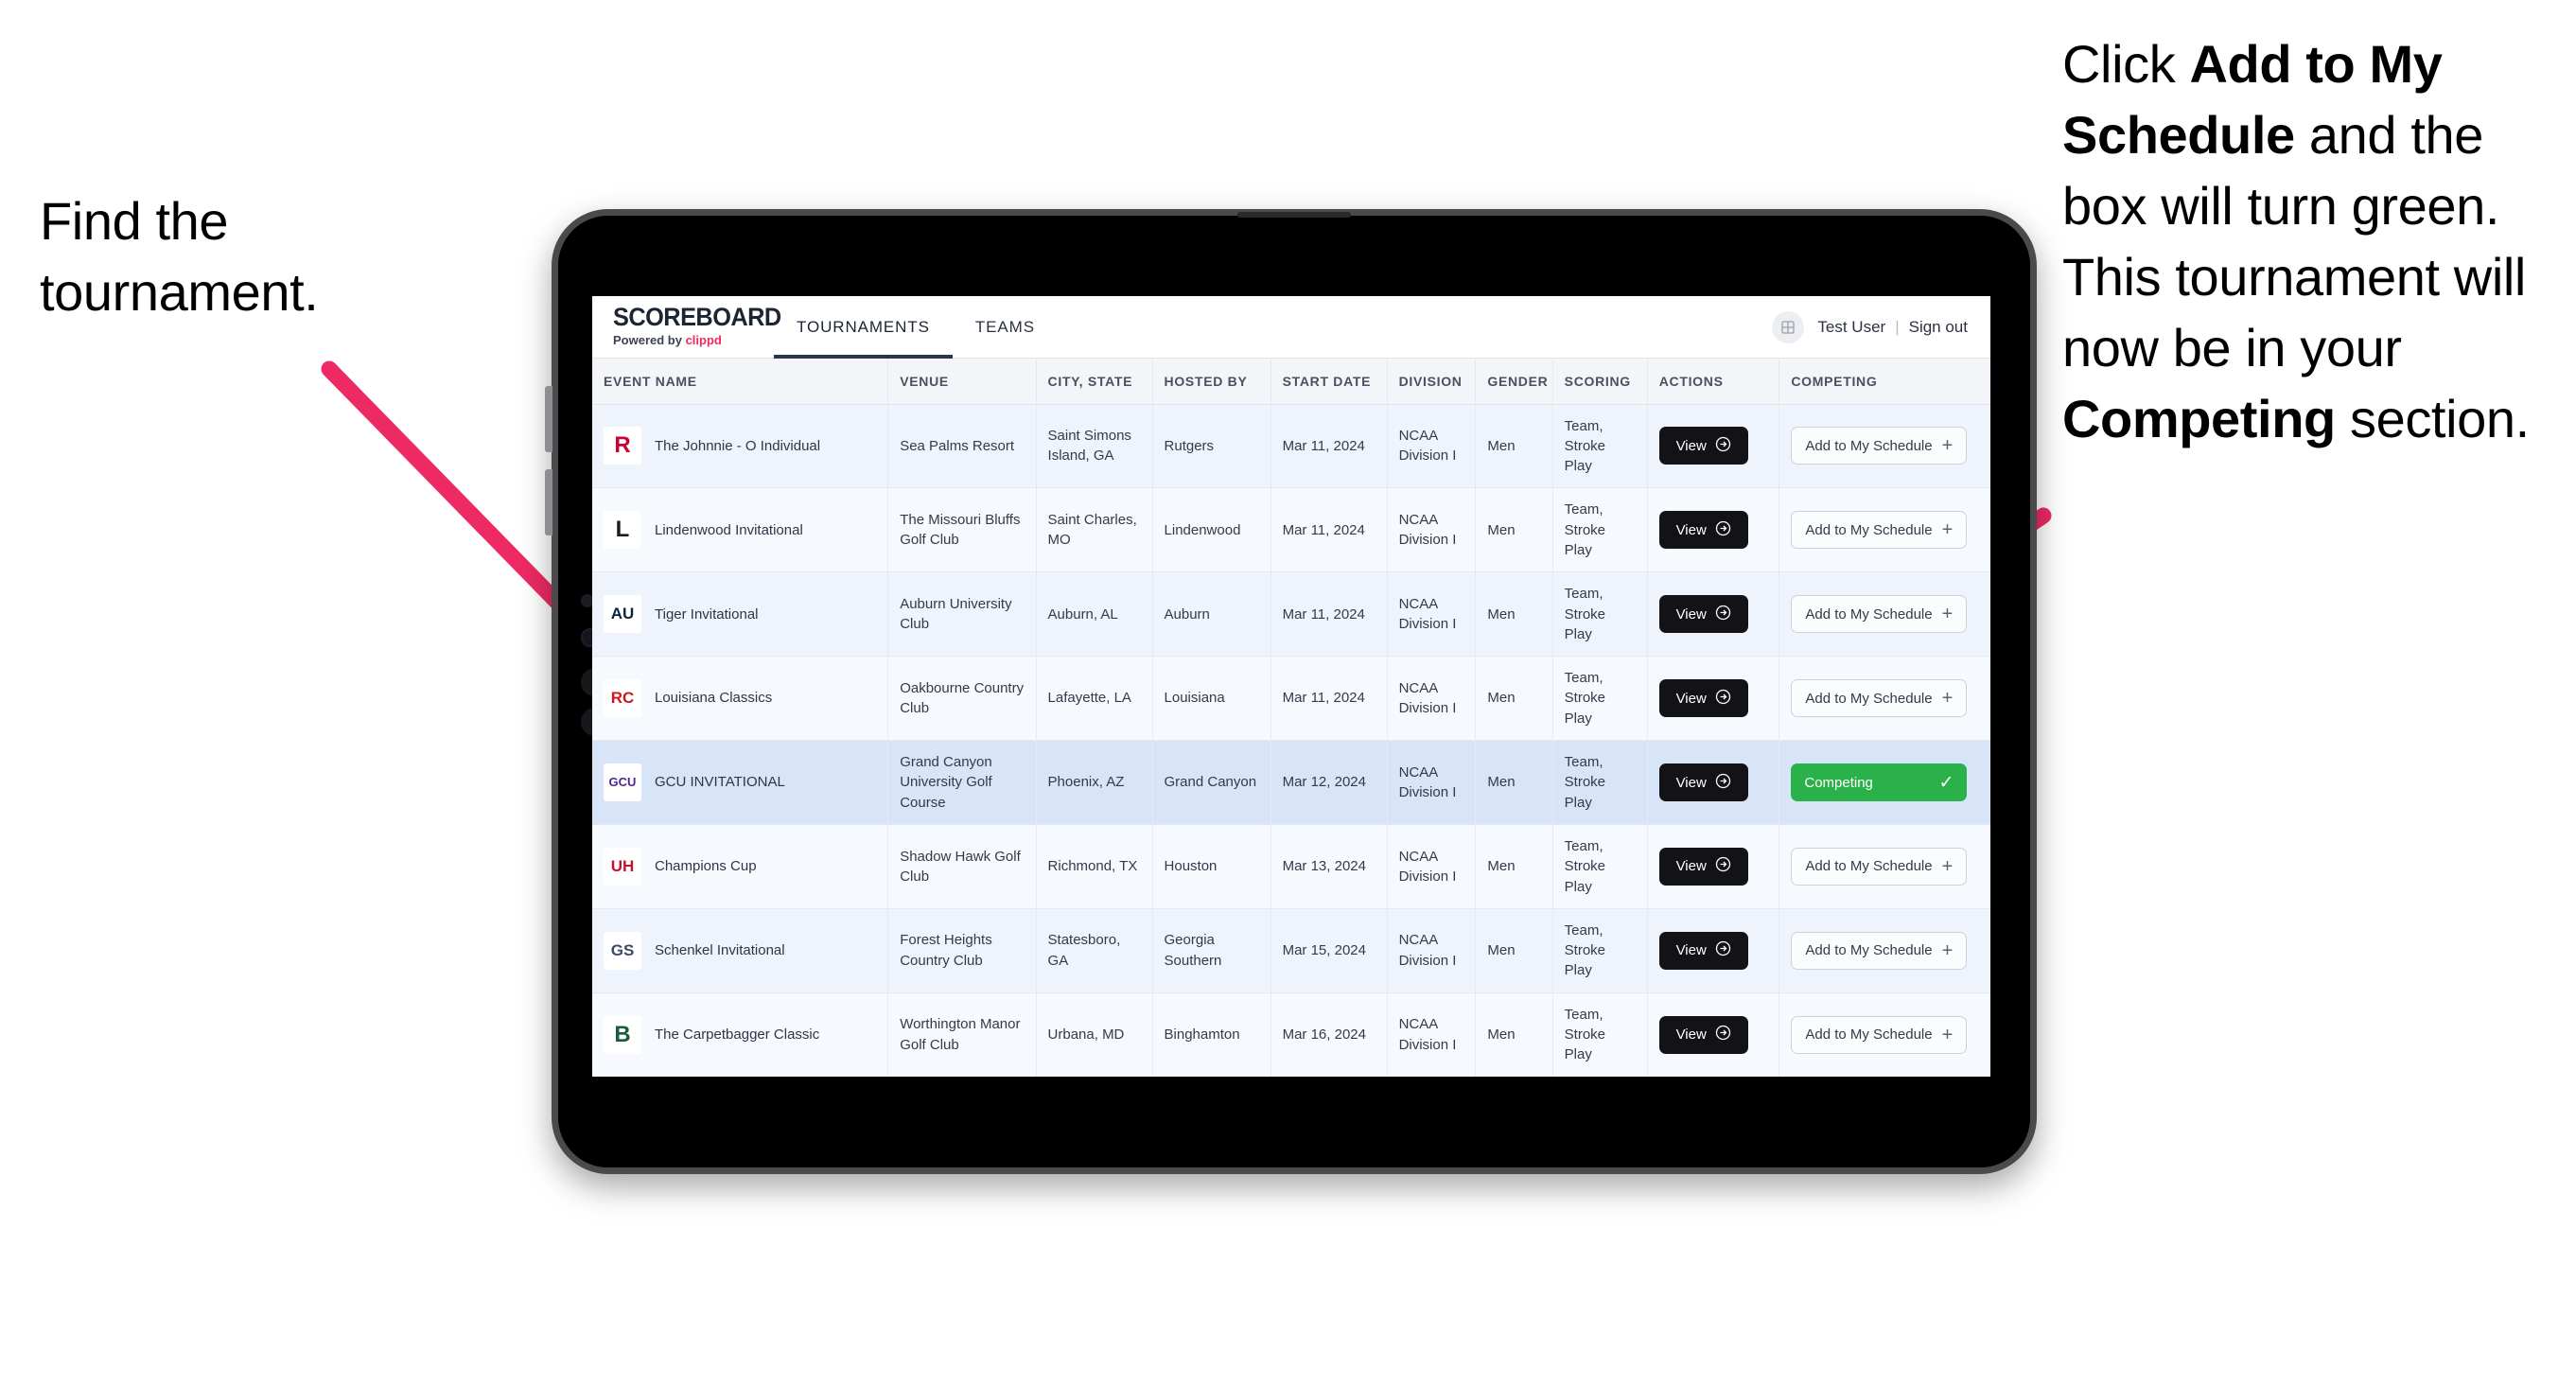  What do you see at coordinates (729, 529) in the screenshot?
I see `event-name-label: Lindenwood Invitational` at bounding box center [729, 529].